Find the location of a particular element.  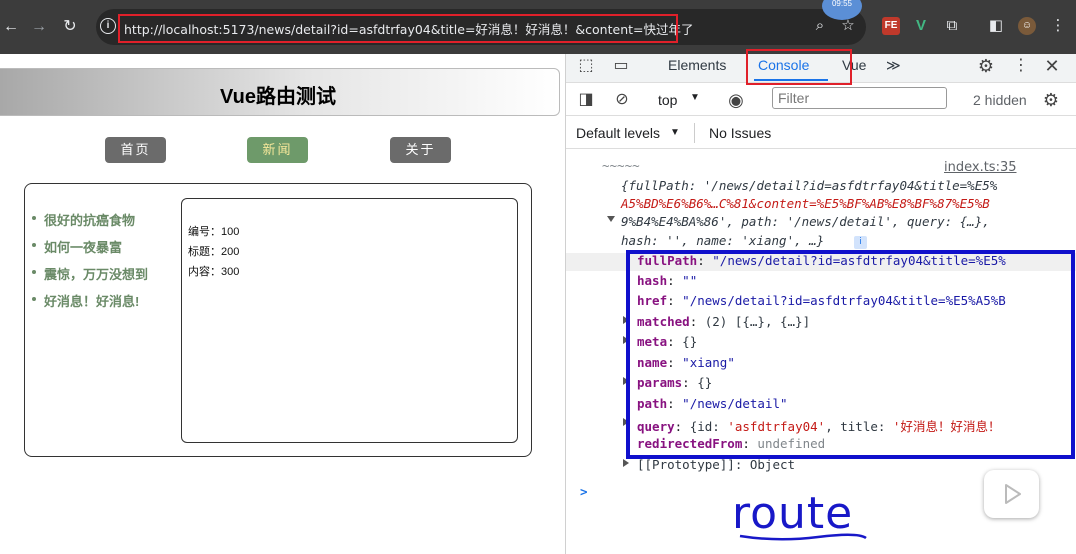

nav-home-button: 首页 is located at coordinates (135, 150).